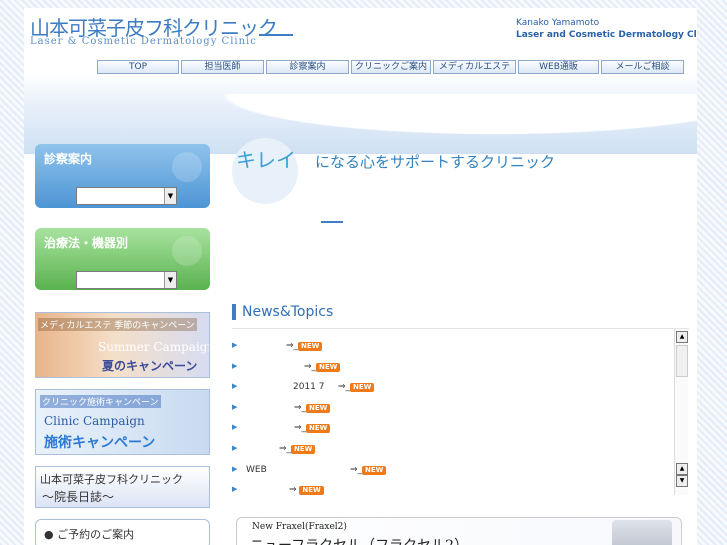 The height and width of the screenshot is (545, 727). I want to click on nav-doctor: 担当医師, so click(222, 67).